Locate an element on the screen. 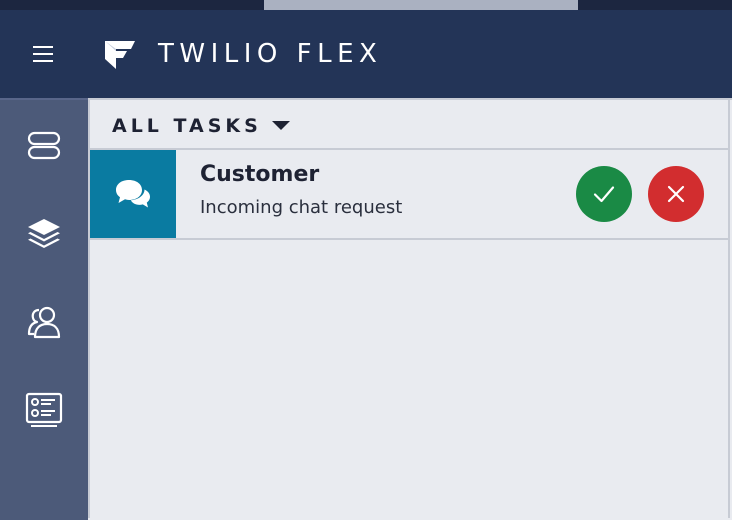 The width and height of the screenshot is (732, 520). hamburger-menu-icon is located at coordinates (43, 54).